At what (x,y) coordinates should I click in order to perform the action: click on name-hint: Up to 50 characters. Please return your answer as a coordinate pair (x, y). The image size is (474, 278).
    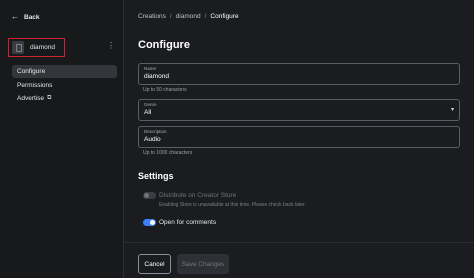
    Looking at the image, I should click on (165, 90).